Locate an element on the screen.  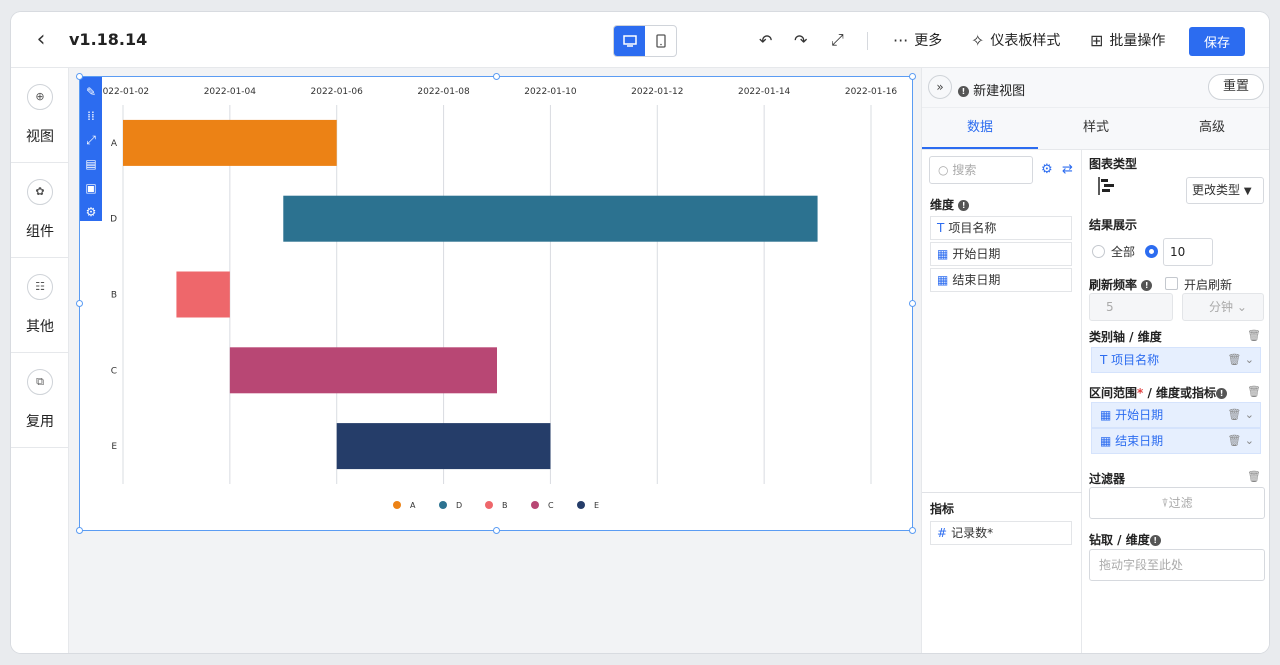
back-icon: ‹ is located at coordinates (41, 40).